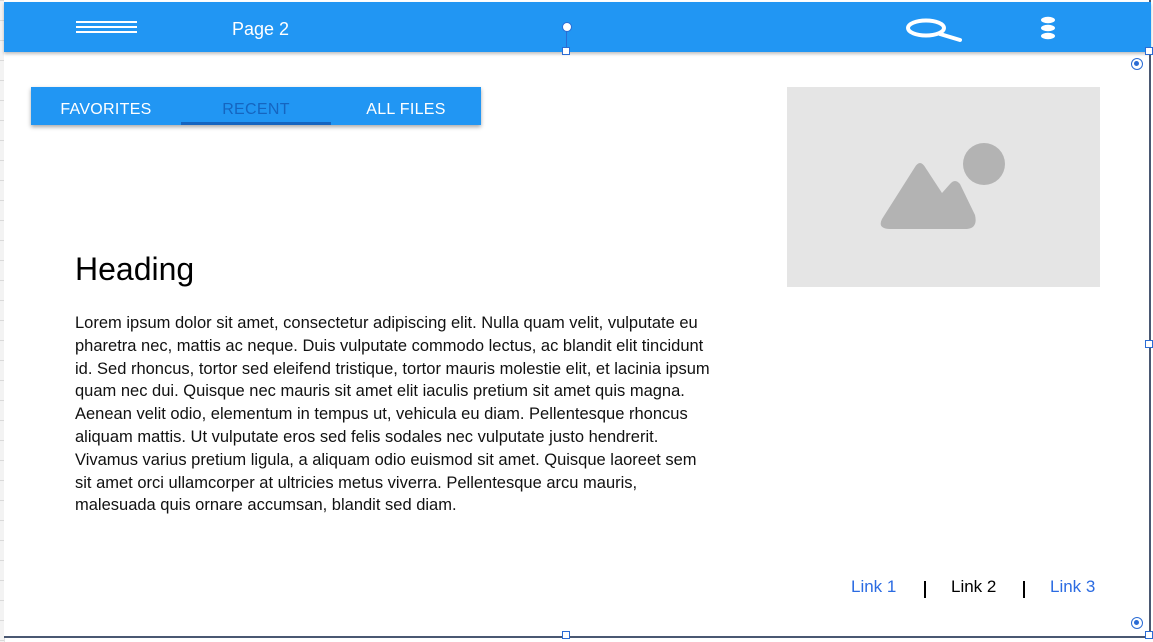 The image size is (1153, 642). I want to click on app-bar: Page 2, so click(577, 27).